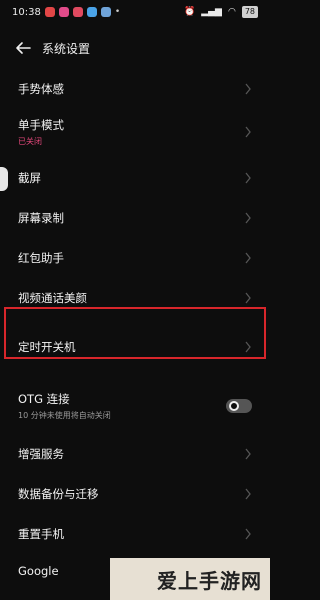 Image resolution: width=320 pixels, height=600 pixels. I want to click on back-arrow-icon, so click(23, 48).